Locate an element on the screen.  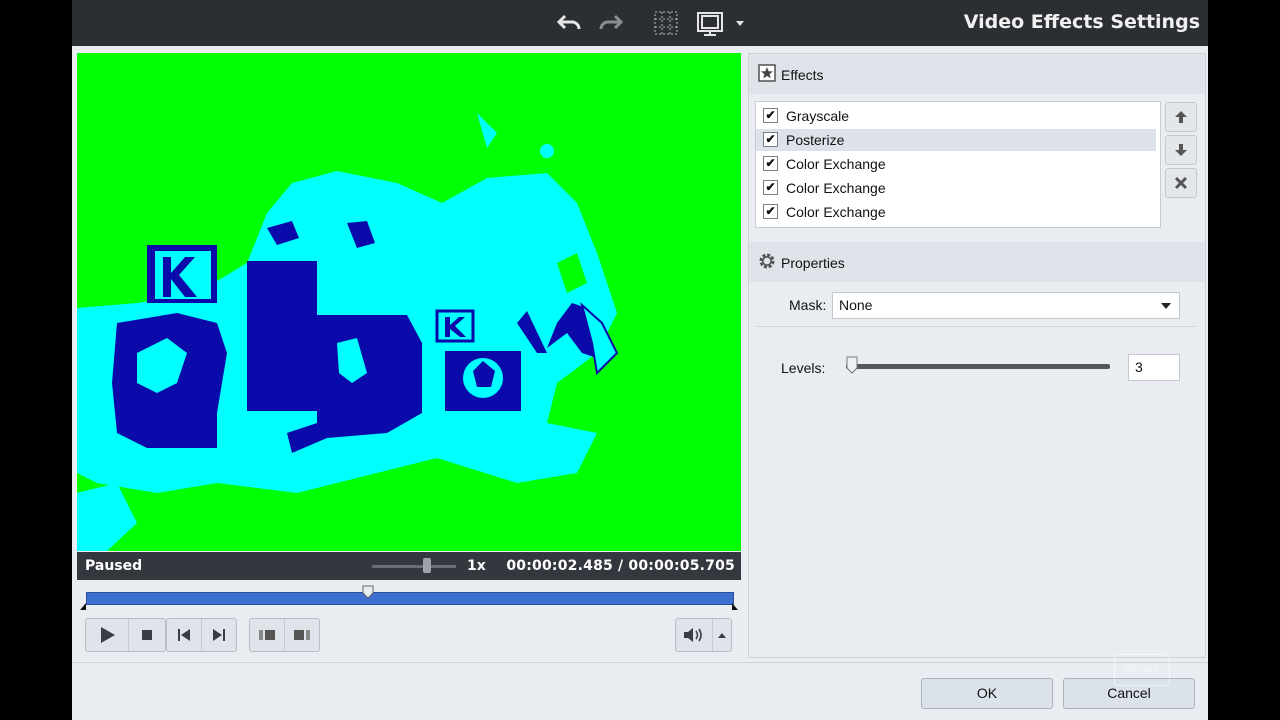
properties-header: Properties is located at coordinates (977, 262).